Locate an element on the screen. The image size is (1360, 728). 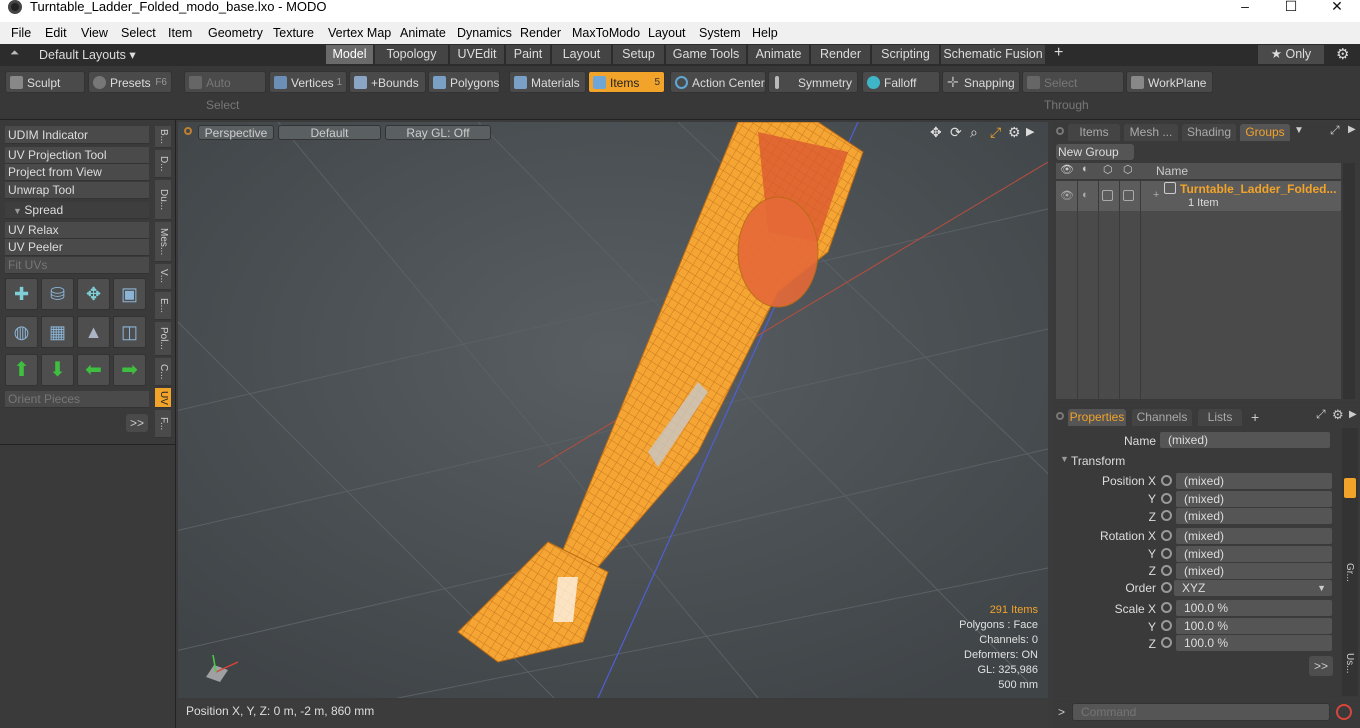
rotation-y-field: (mixed) is located at coordinates (1254, 554).